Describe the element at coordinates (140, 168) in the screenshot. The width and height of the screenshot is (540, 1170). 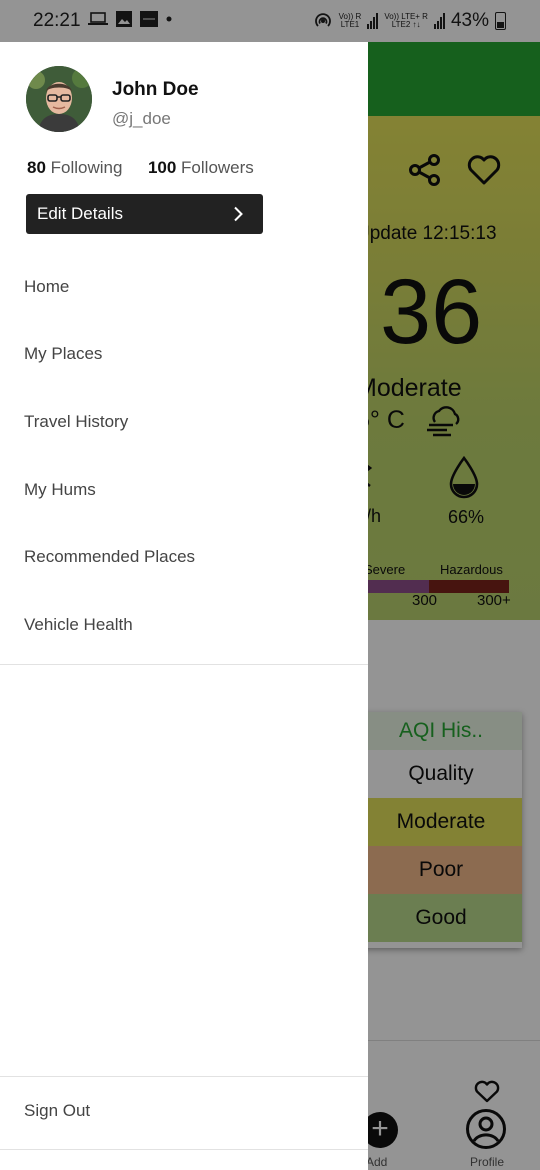
I see `follow-stats: 80 Following 100 Followers` at that location.